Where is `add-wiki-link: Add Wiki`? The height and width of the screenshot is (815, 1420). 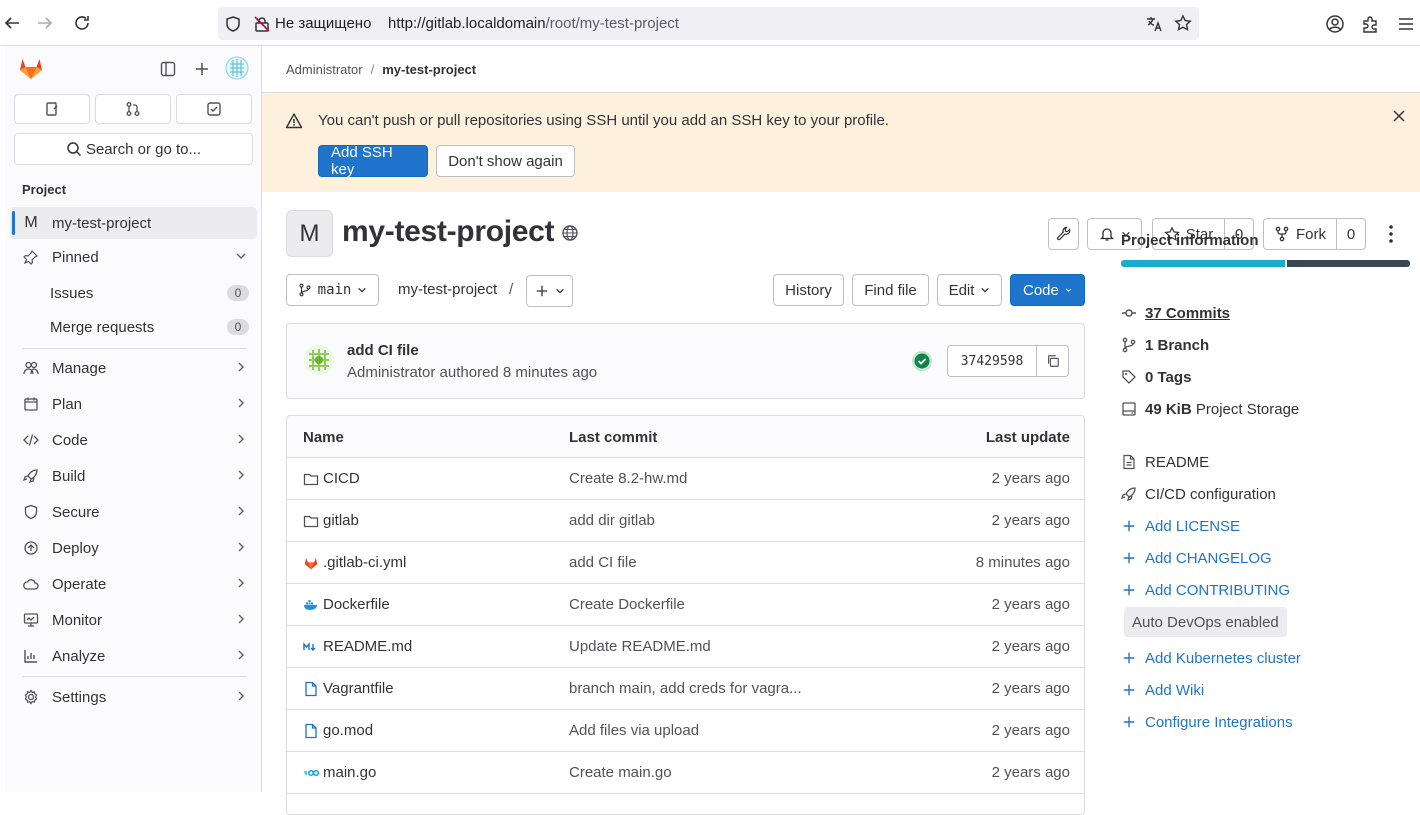
add-wiki-link: Add Wiki is located at coordinates (1162, 690).